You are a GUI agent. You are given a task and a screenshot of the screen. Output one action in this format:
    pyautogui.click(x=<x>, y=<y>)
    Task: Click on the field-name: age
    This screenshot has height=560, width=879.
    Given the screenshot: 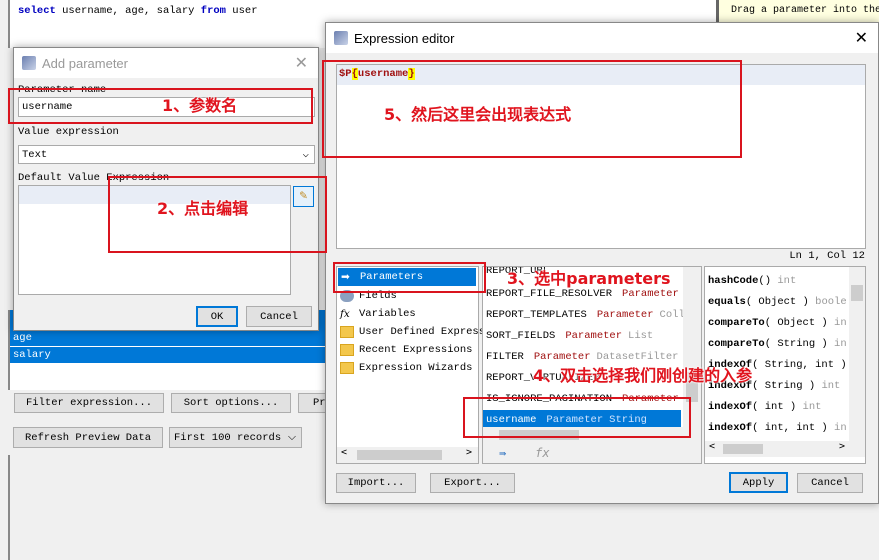 What is the action you would take?
    pyautogui.click(x=22, y=338)
    